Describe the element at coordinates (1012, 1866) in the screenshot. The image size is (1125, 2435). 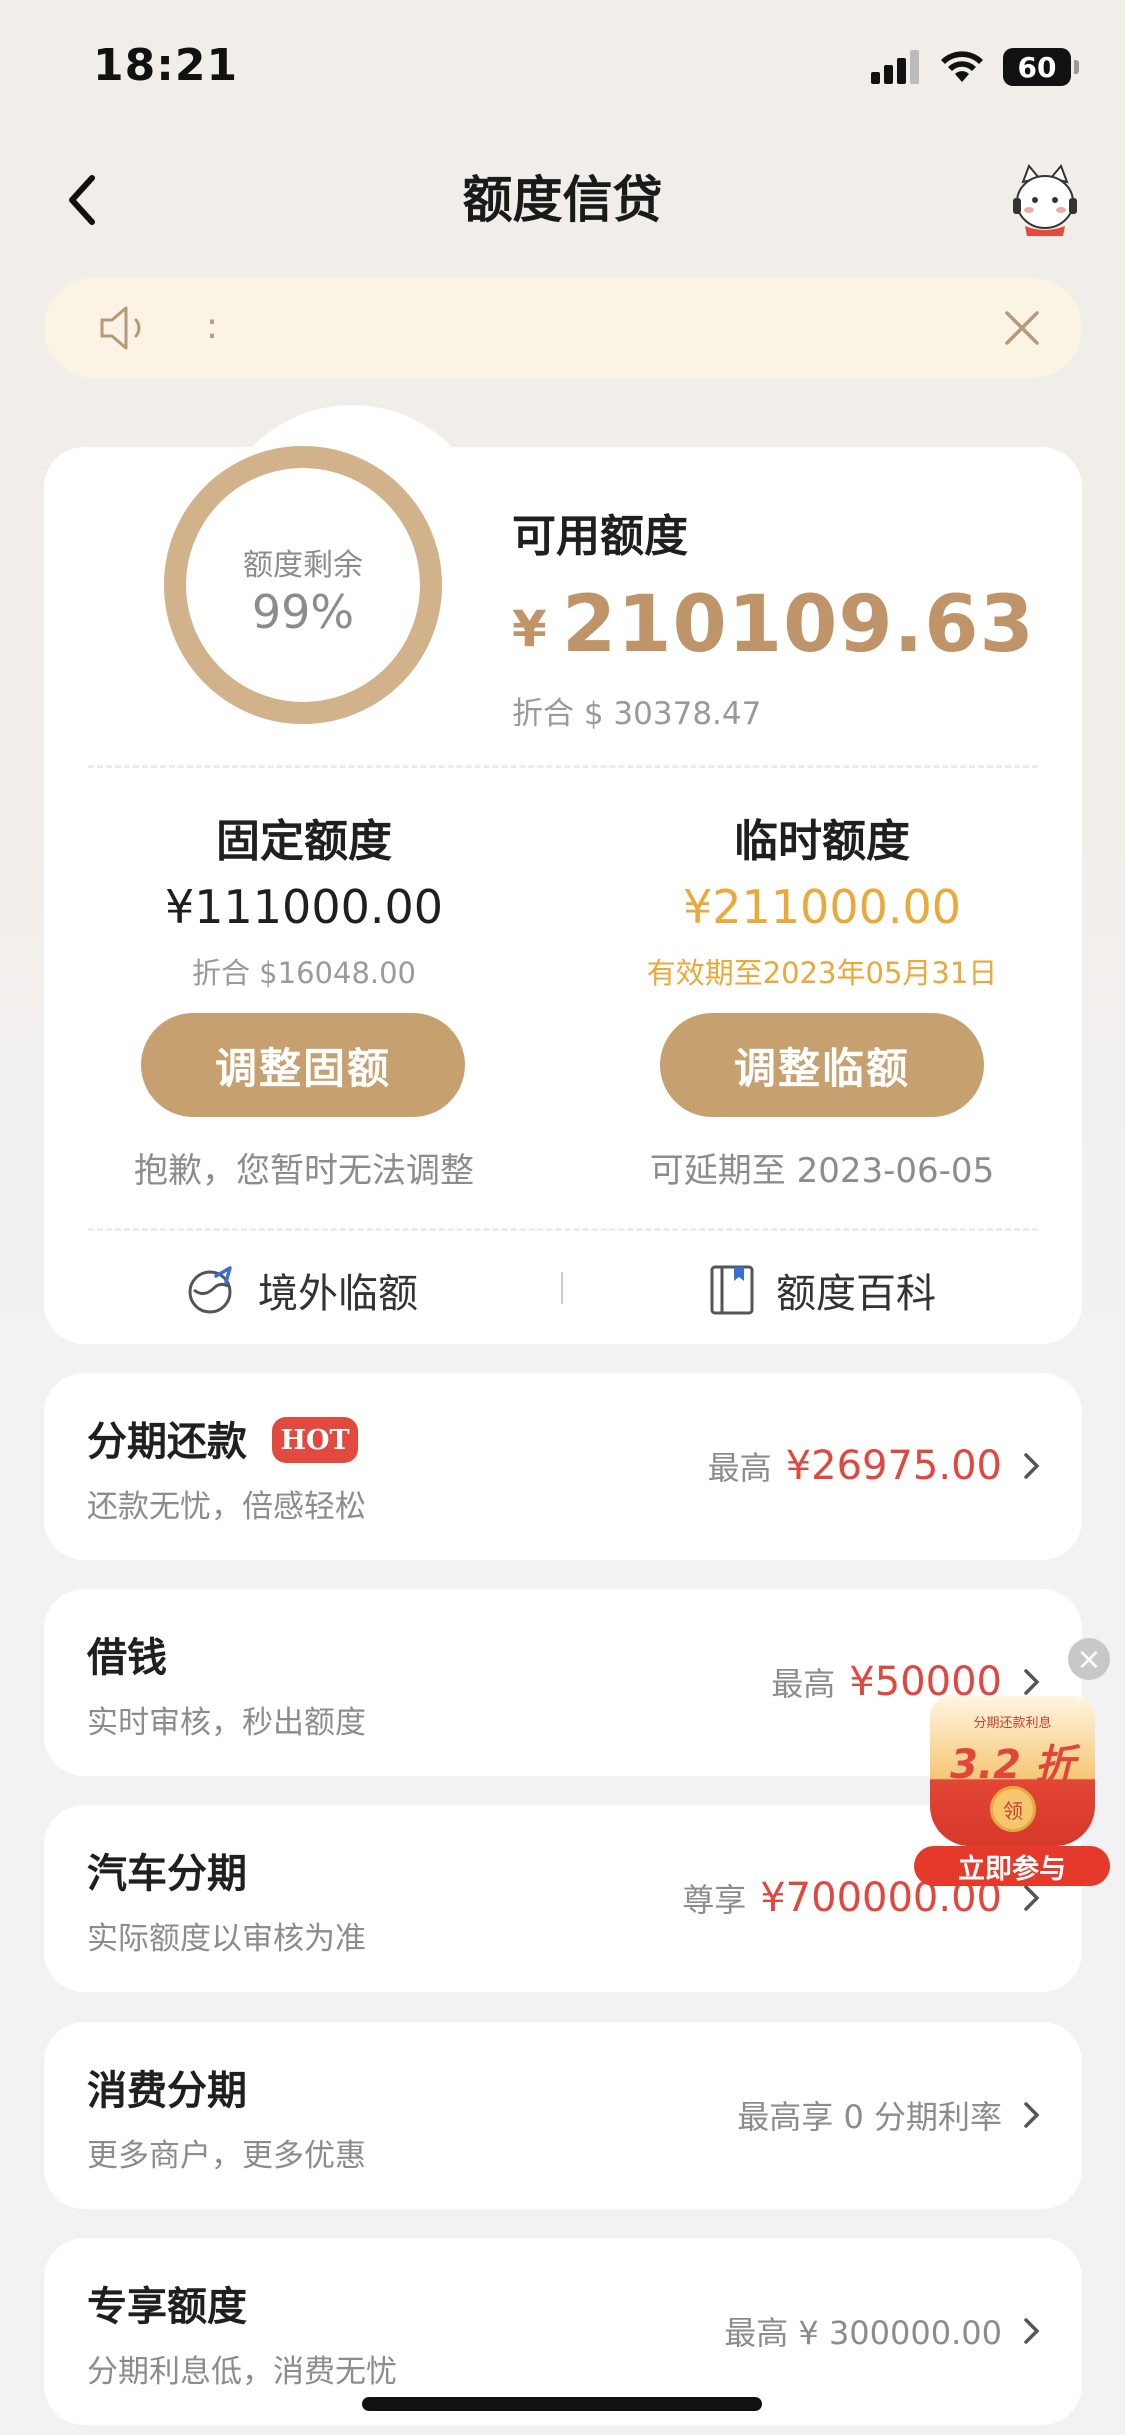
I see `join-now-button: 立即参与` at that location.